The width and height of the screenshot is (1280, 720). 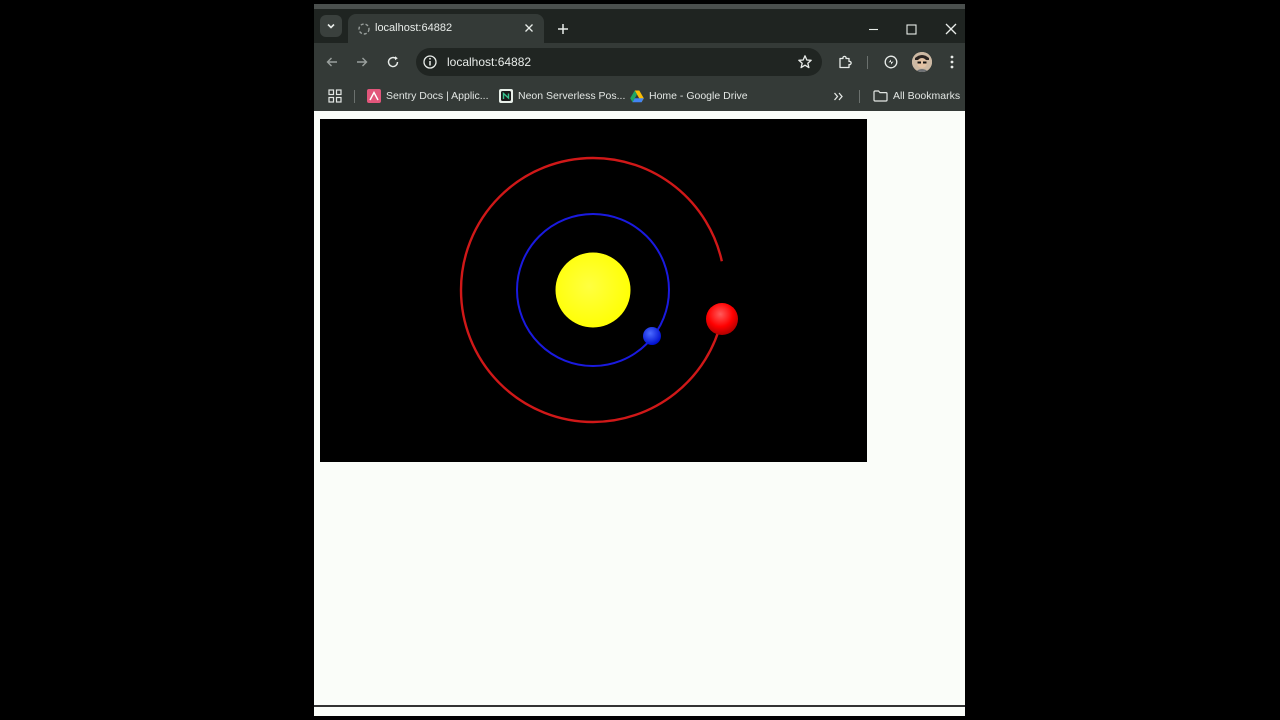 I want to click on double-chevron-right-icon, so click(x=838, y=96).